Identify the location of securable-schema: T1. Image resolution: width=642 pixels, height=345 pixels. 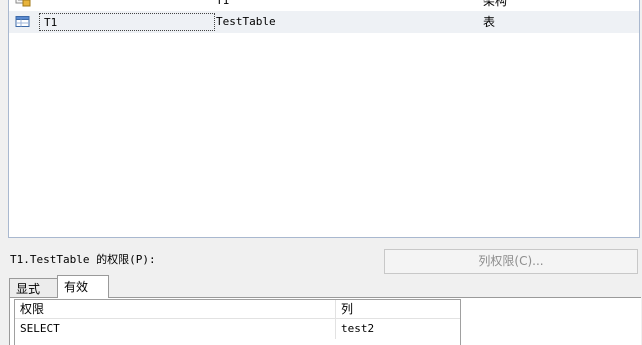
(127, 22).